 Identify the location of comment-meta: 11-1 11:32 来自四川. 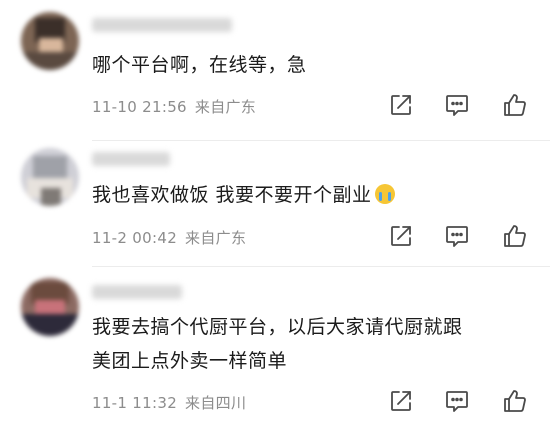
(169, 402).